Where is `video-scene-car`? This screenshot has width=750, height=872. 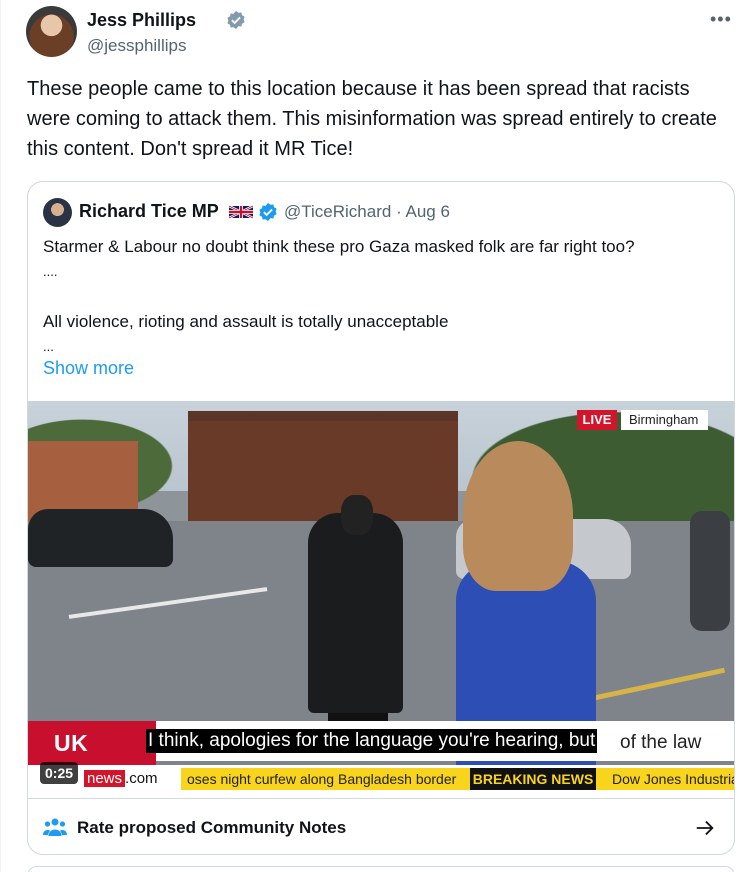 video-scene-car is located at coordinates (100, 538).